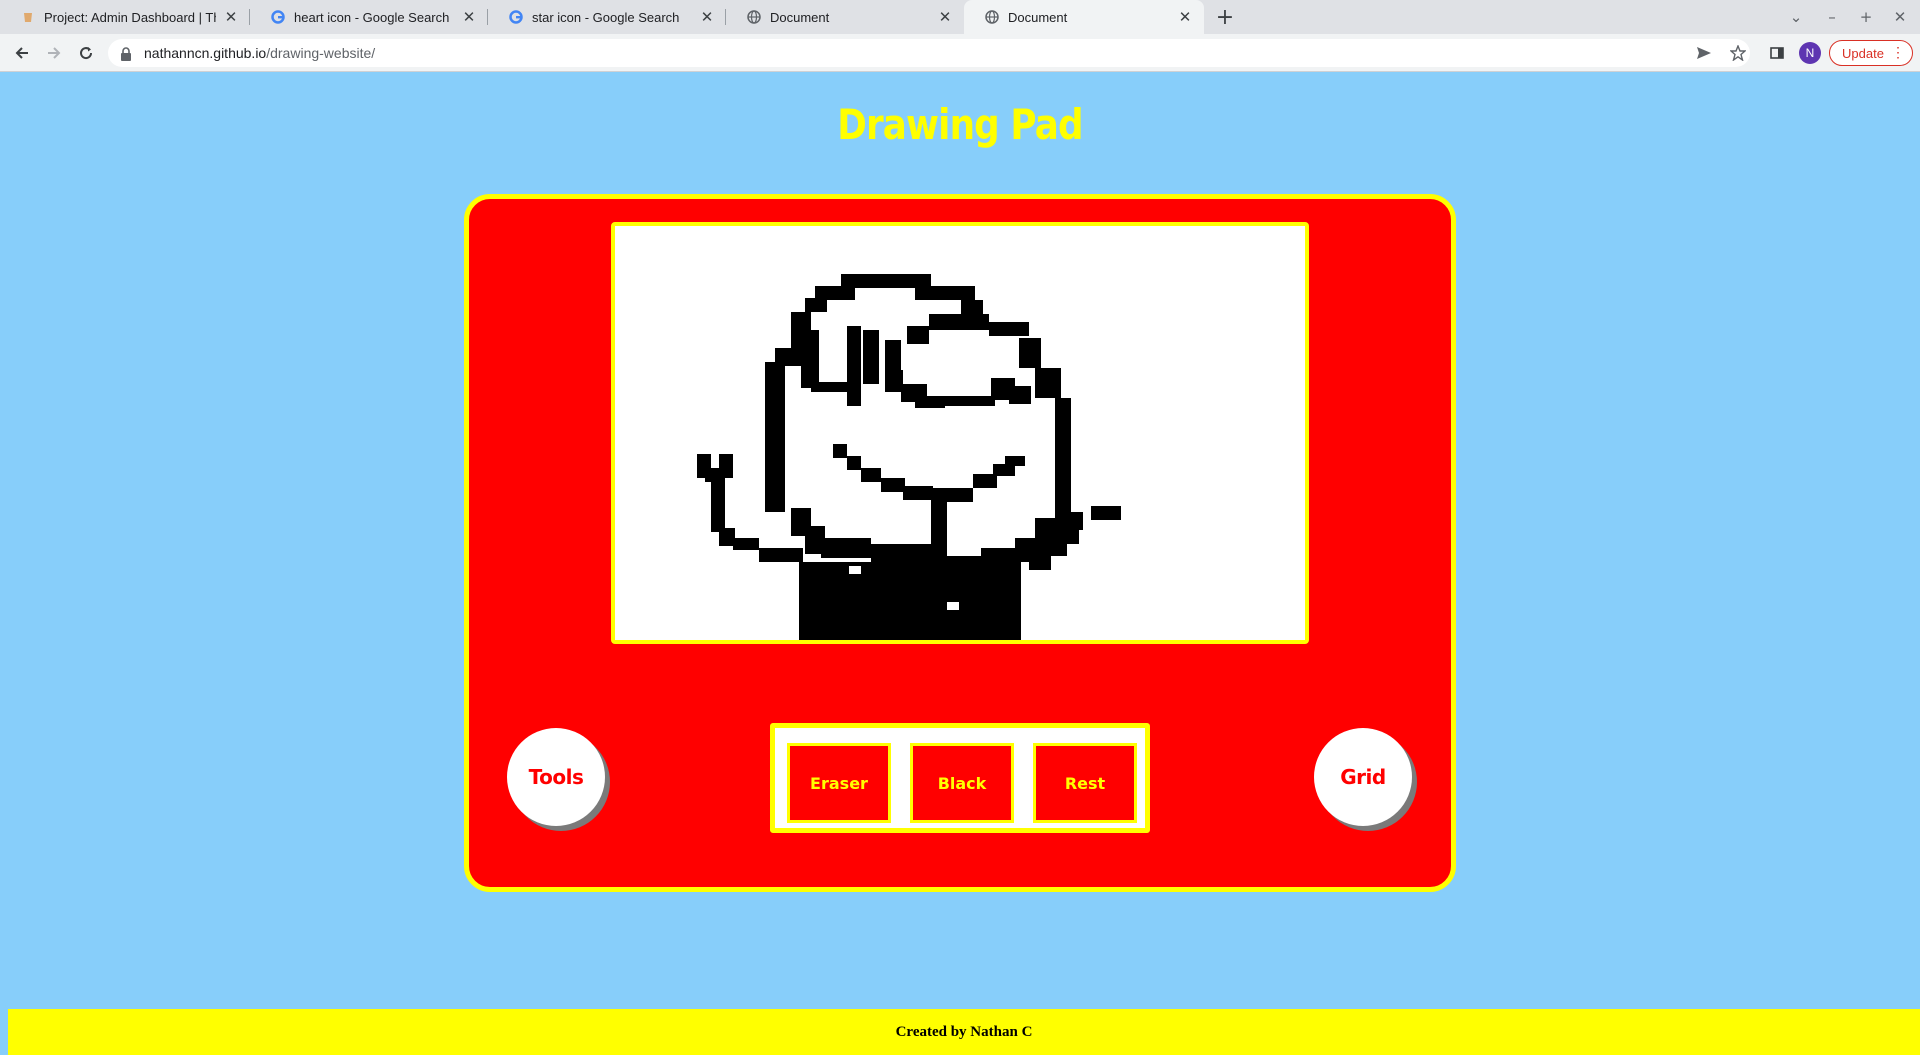 The image size is (1920, 1055). What do you see at coordinates (929, 53) in the screenshot?
I see `address-bar: nathanncn.github.io/drawing-website/` at bounding box center [929, 53].